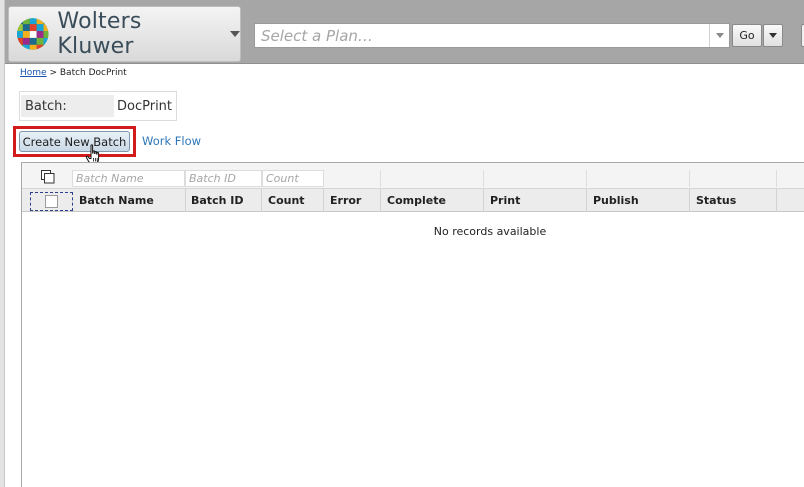 The width and height of the screenshot is (804, 487). I want to click on plan-dropdown-toggle, so click(719, 35).